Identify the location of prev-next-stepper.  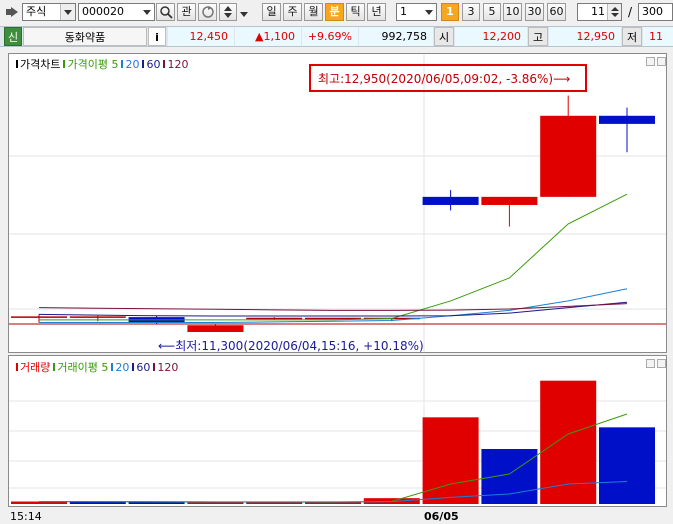
(228, 12).